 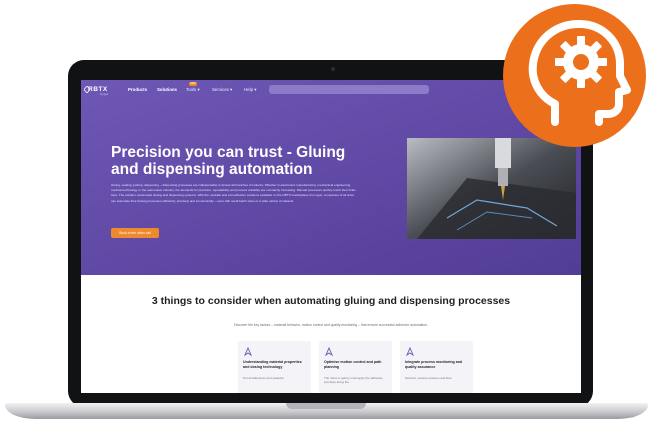 I want to click on webcam, so click(x=333, y=69).